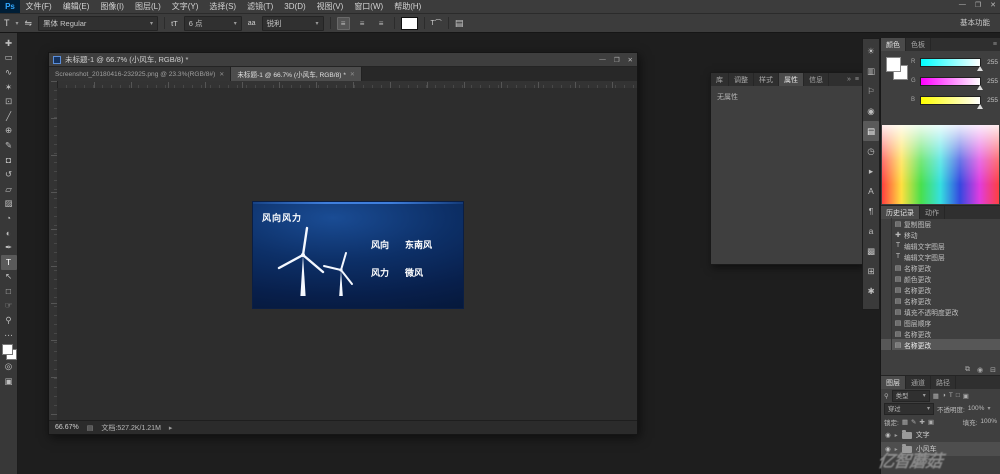  What do you see at coordinates (940, 278) in the screenshot?
I see `history-state-row: ▤ 颜色更改` at bounding box center [940, 278].